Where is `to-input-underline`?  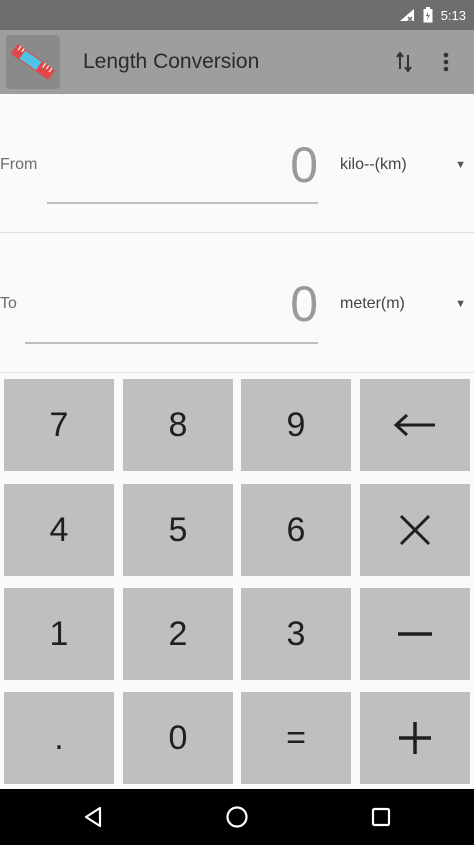
to-input-underline is located at coordinates (171, 343).